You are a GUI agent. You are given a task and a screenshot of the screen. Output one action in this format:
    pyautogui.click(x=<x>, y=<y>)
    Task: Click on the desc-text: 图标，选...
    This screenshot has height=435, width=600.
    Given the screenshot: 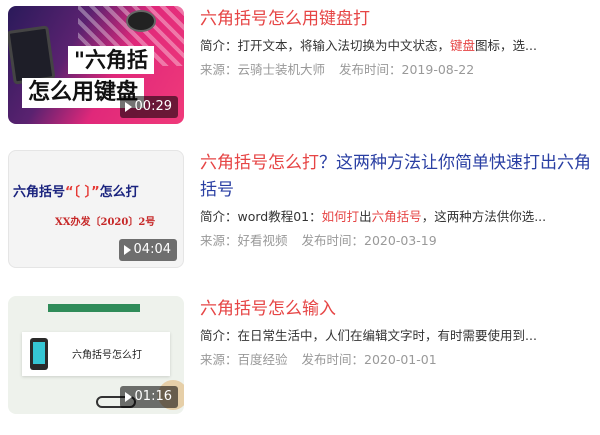 What is the action you would take?
    pyautogui.click(x=506, y=45)
    